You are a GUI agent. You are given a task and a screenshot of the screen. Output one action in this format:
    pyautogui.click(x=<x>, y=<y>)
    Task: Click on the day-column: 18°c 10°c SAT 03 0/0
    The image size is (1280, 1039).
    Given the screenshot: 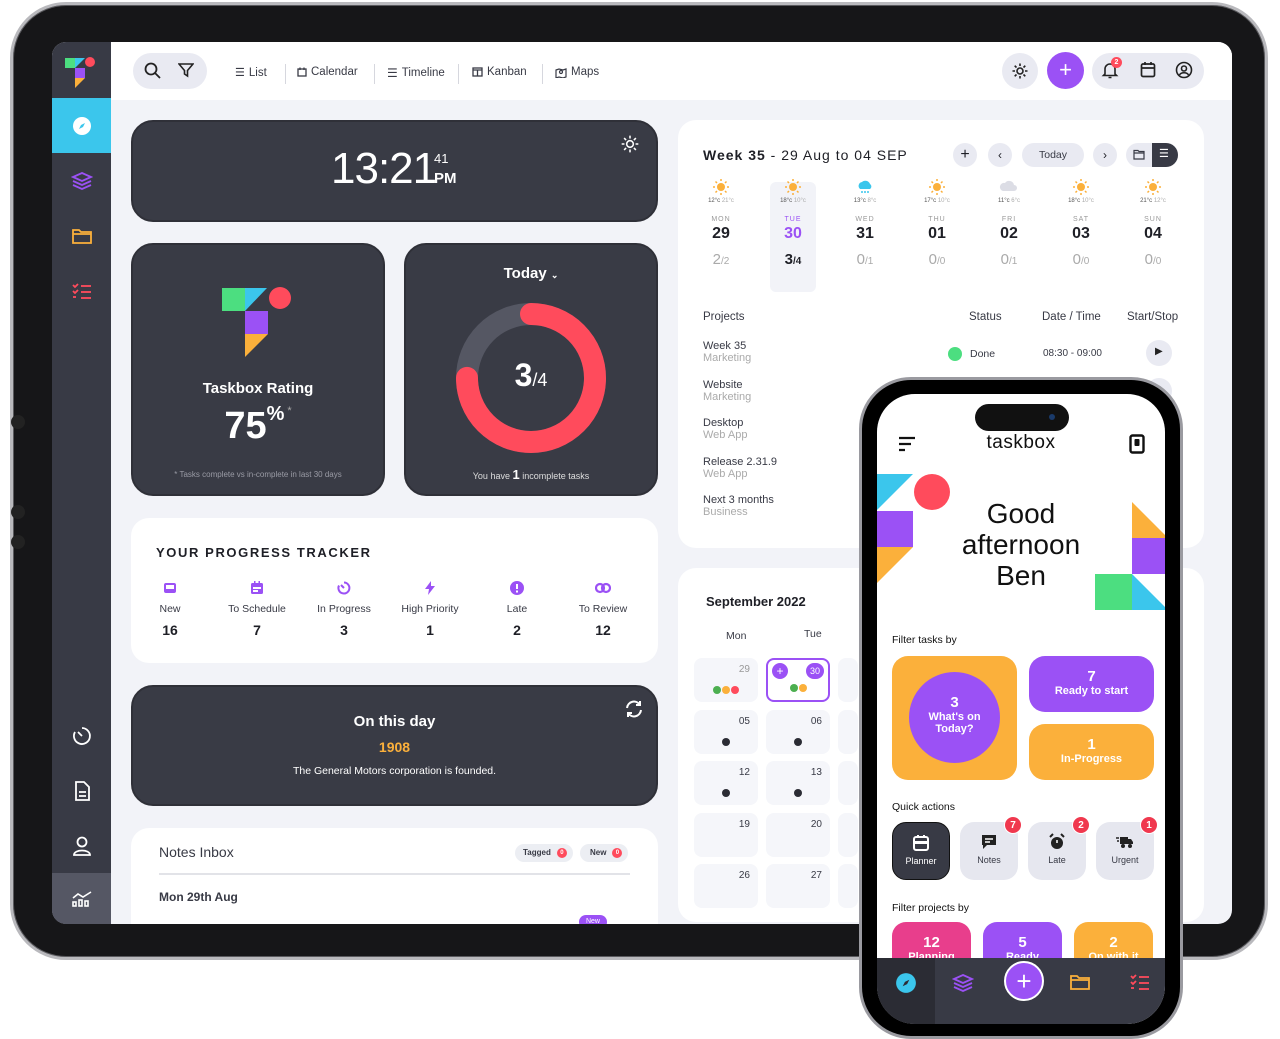 What is the action you would take?
    pyautogui.click(x=1081, y=235)
    